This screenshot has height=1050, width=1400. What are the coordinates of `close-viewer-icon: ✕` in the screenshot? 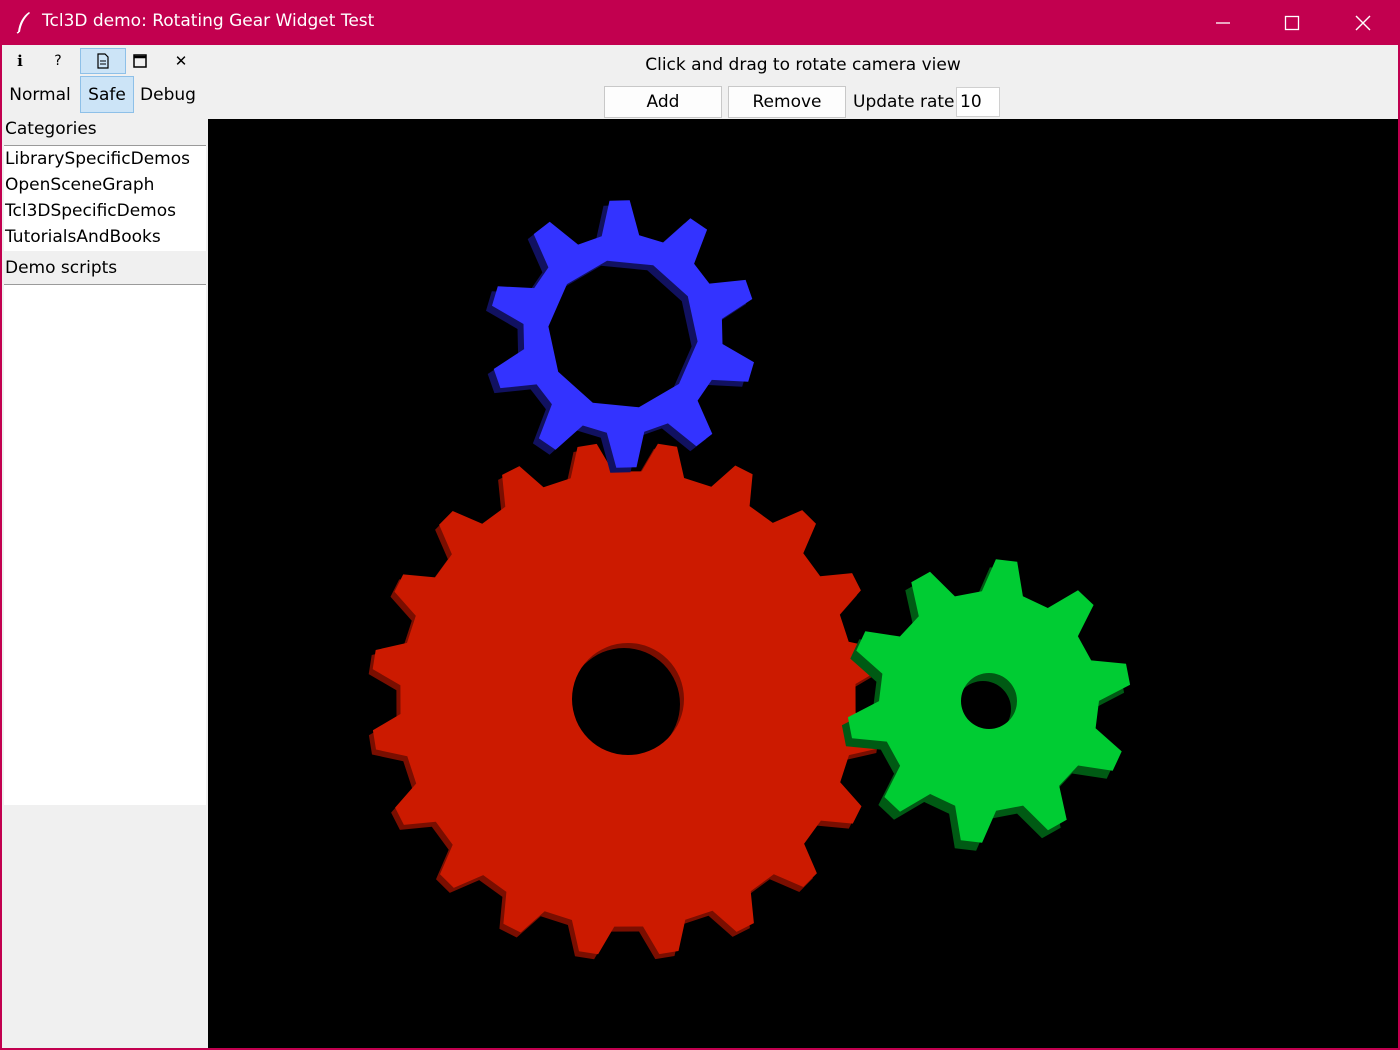 It's located at (181, 61).